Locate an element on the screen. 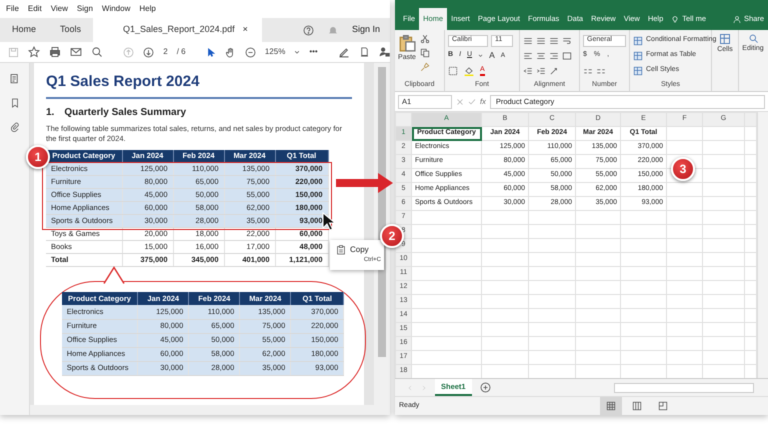 The height and width of the screenshot is (432, 768). menu-item: Edit is located at coordinates (35, 9).